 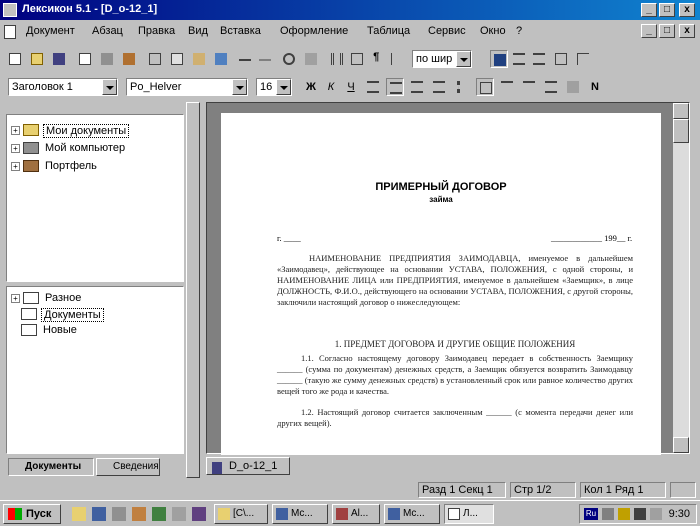 What do you see at coordinates (221, 59) in the screenshot?
I see `format-painter-icon` at bounding box center [221, 59].